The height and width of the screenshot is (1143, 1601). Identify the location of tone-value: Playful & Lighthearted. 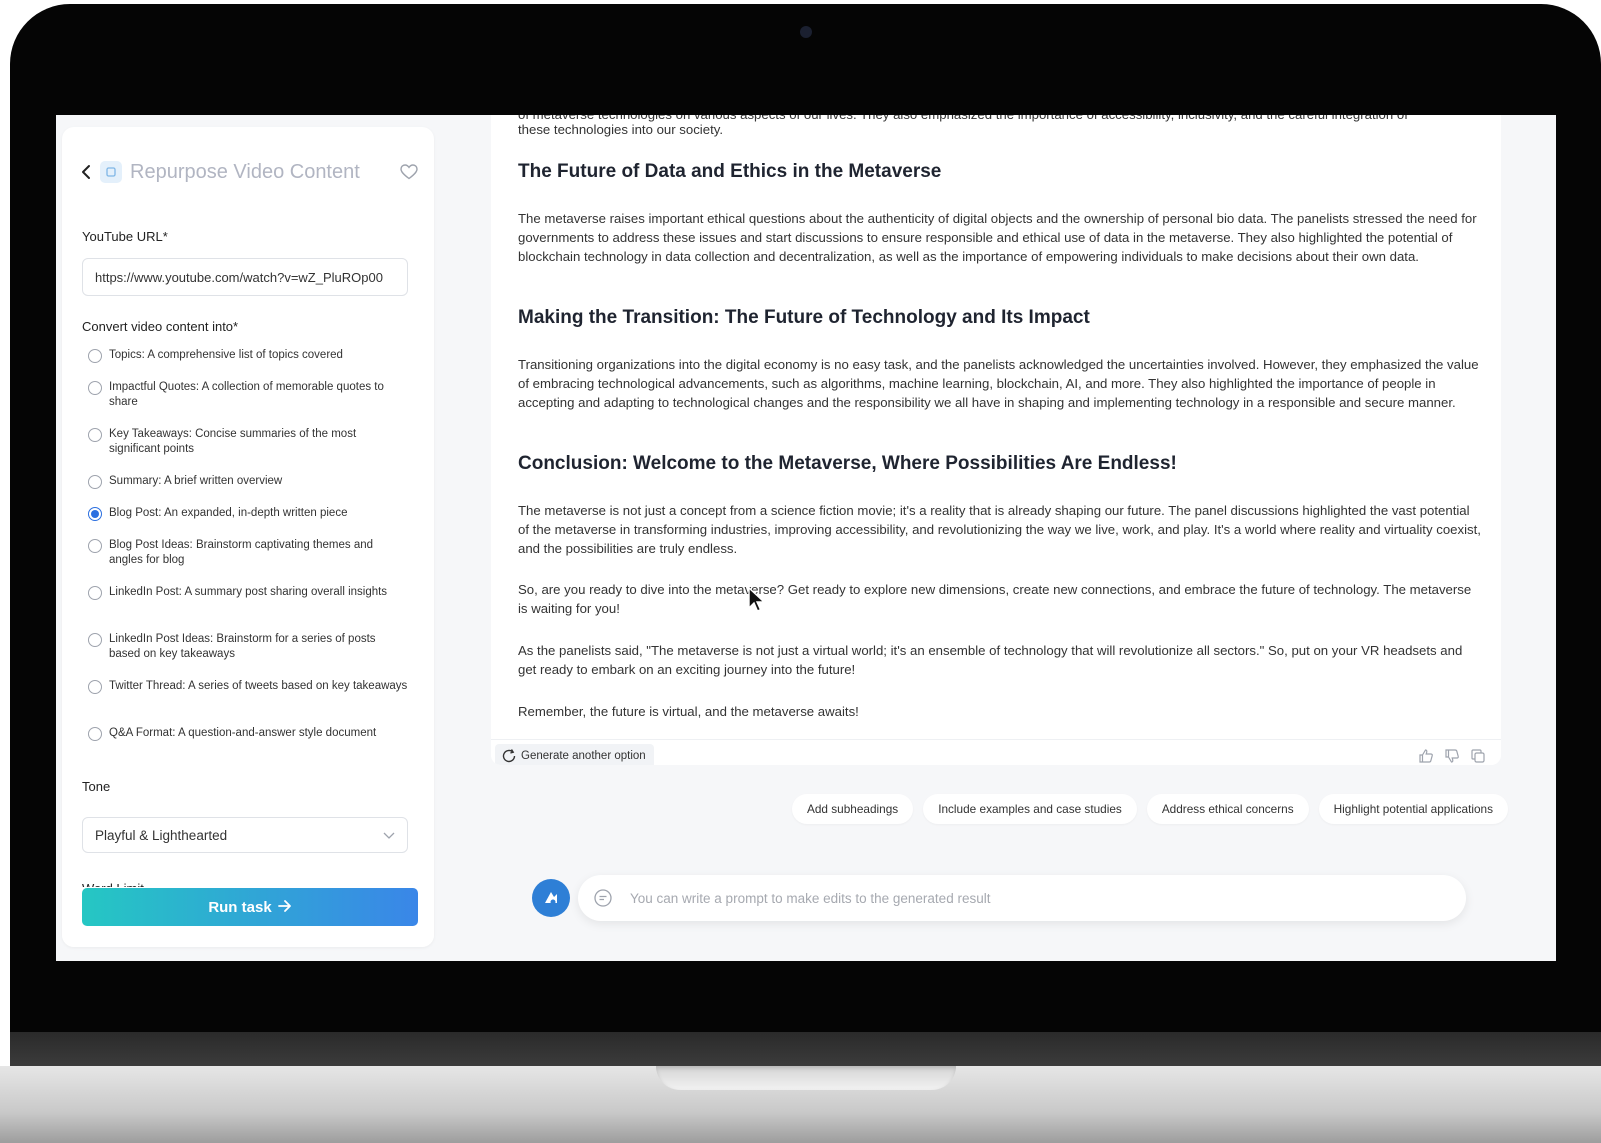
(161, 835).